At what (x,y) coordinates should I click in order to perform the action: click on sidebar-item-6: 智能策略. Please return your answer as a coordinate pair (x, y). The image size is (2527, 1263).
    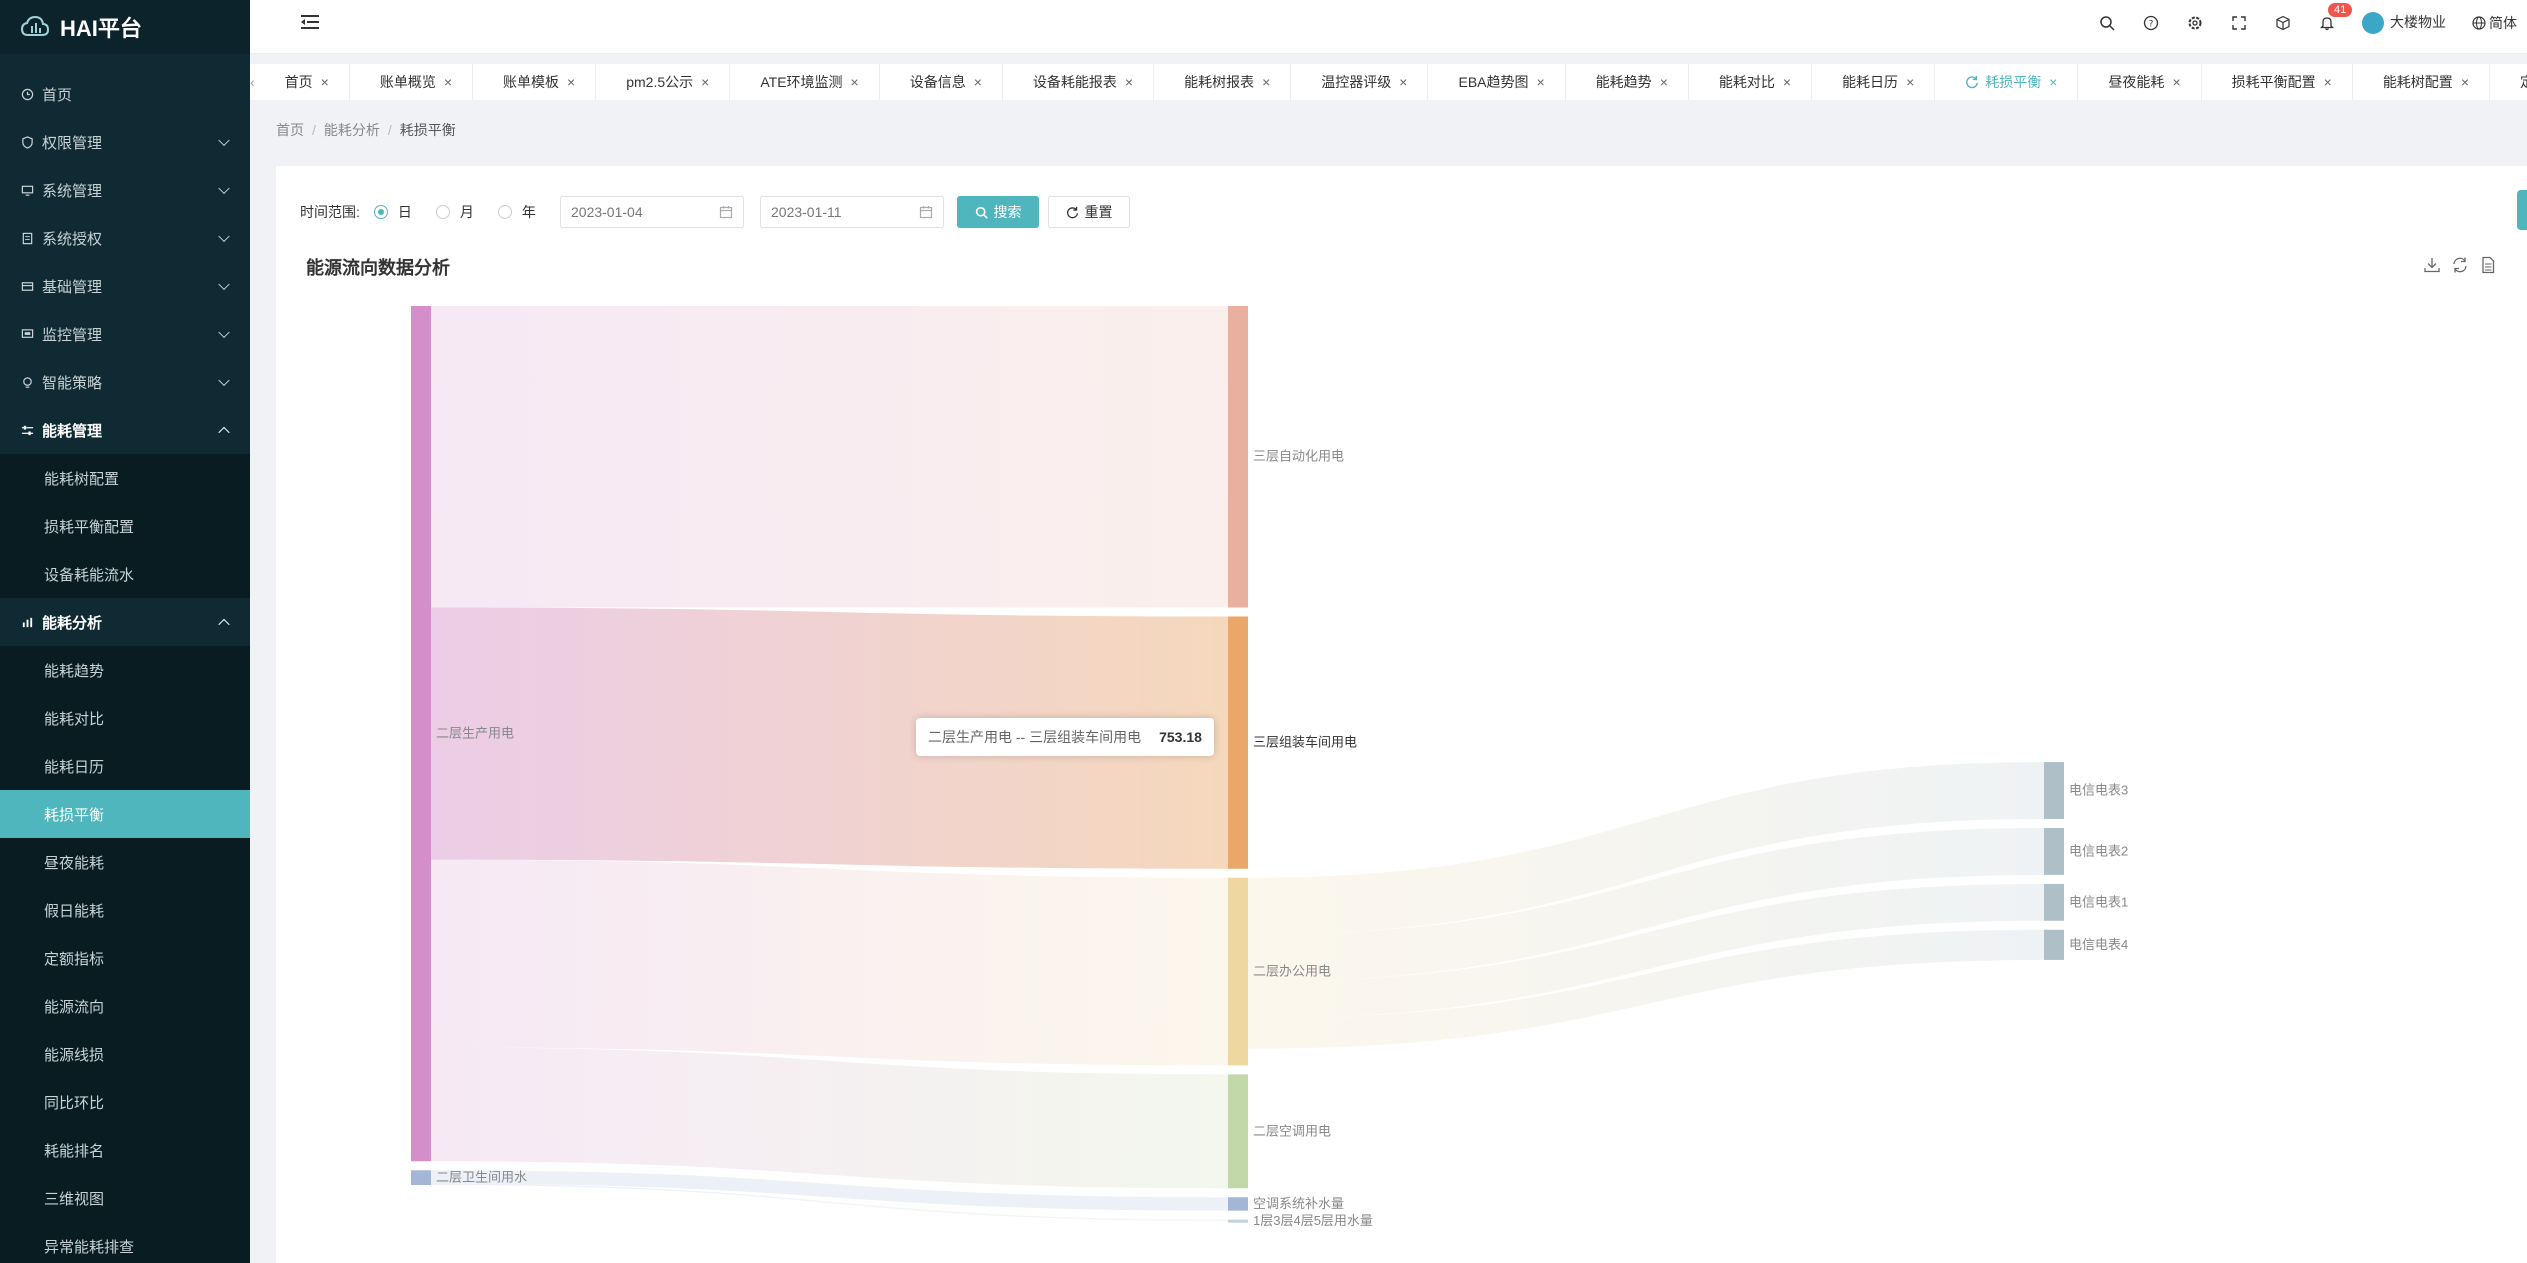
    Looking at the image, I should click on (125, 382).